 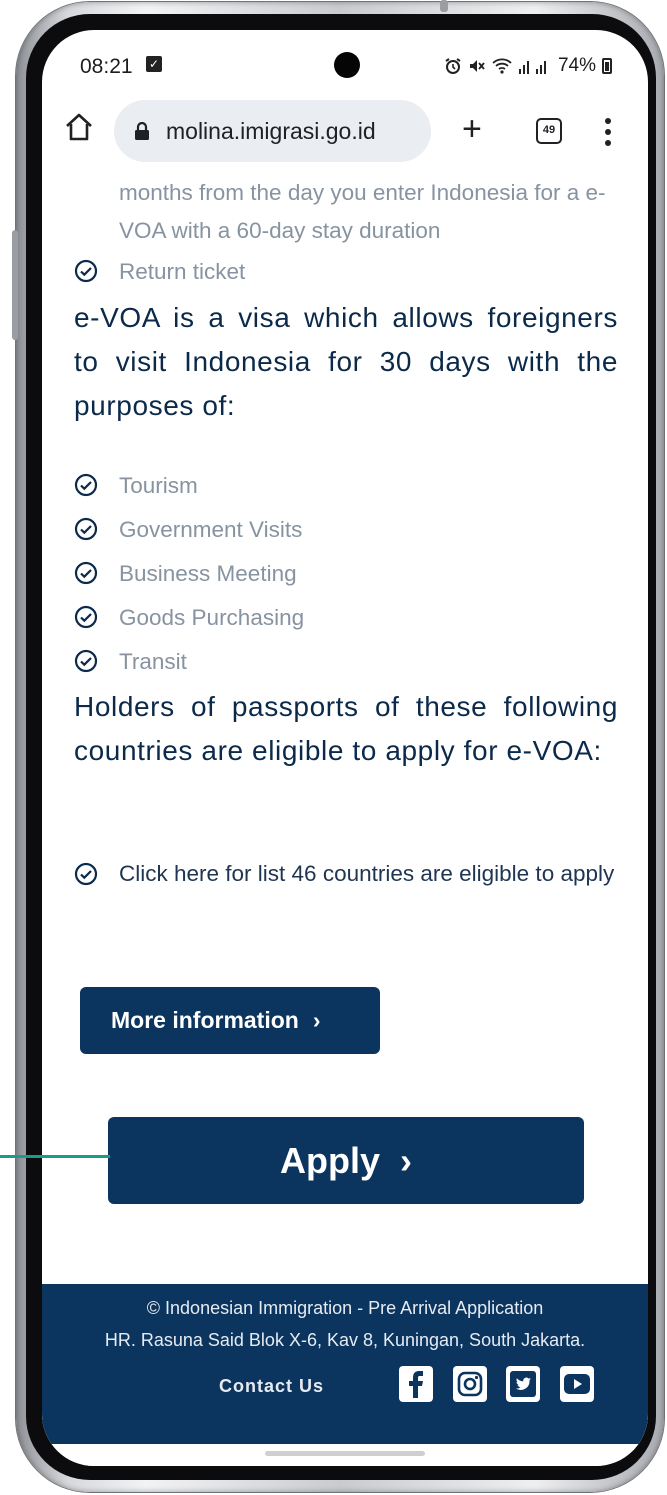 I want to click on address-bar: molina.imigrasi.go.id, so click(x=272, y=131).